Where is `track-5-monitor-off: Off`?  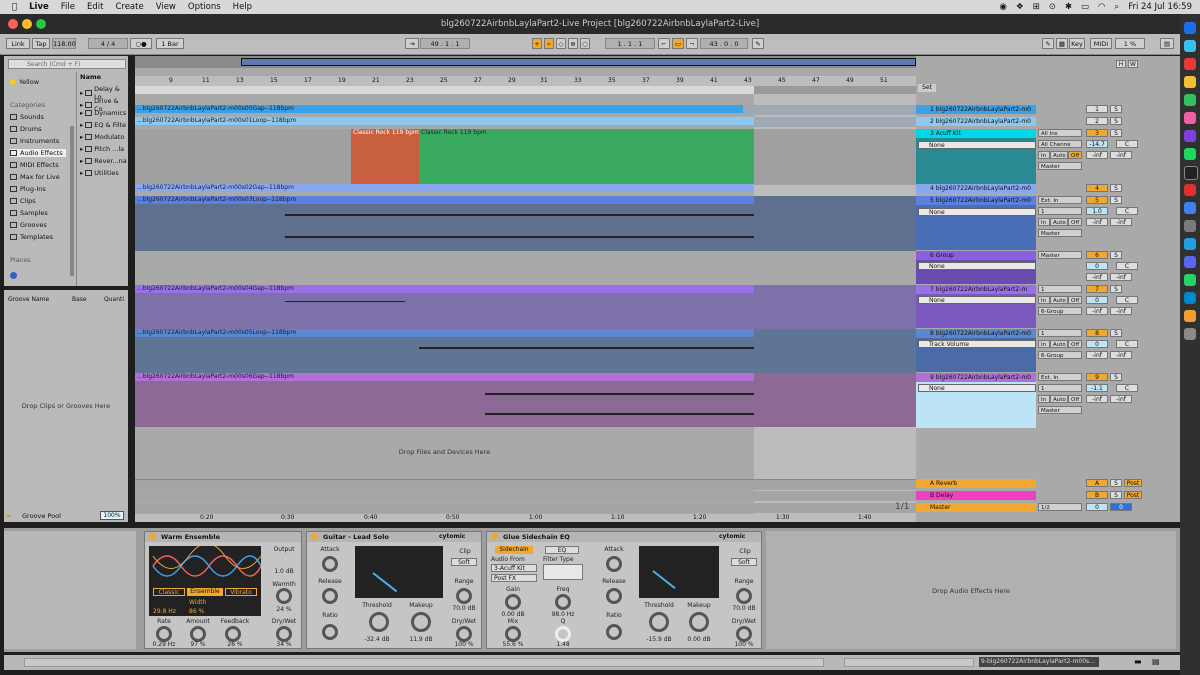
track-5-monitor-off: Off is located at coordinates (1075, 222).